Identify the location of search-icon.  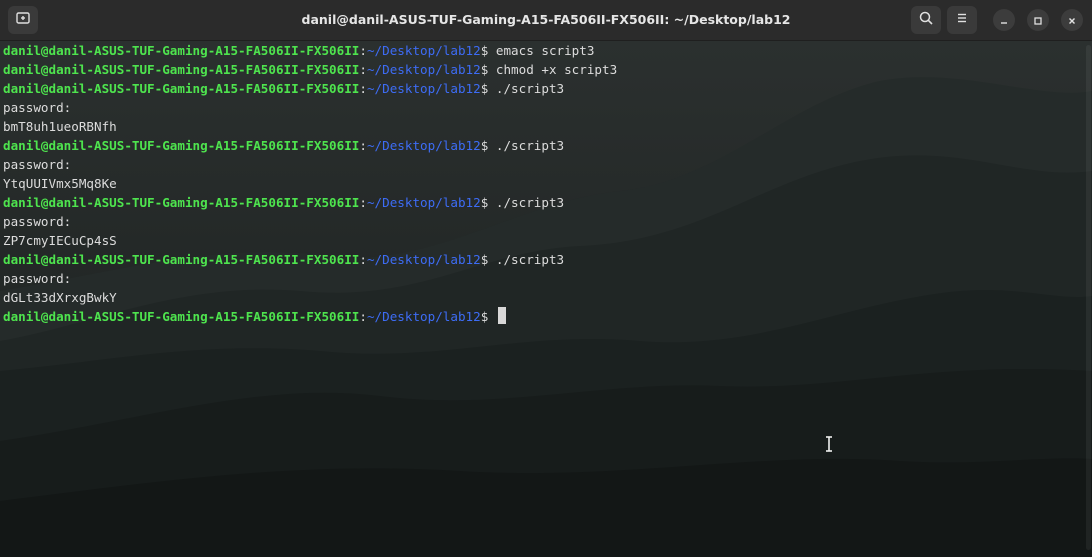
(926, 20).